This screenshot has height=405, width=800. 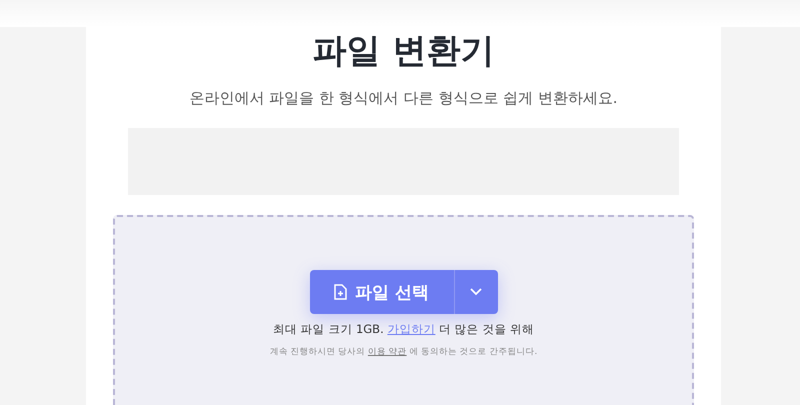 I want to click on choose-file-button: 파일 선택, so click(x=382, y=292).